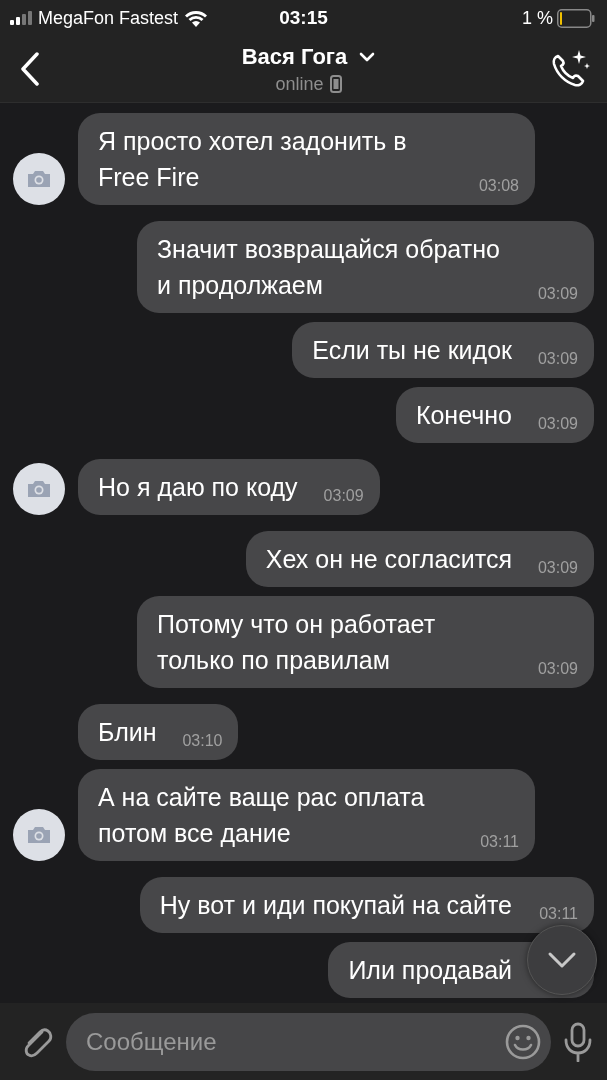 The image size is (607, 1080). I want to click on message-bubble: Значит возвращайся обратно и продолжаем 03:09, so click(365, 267).